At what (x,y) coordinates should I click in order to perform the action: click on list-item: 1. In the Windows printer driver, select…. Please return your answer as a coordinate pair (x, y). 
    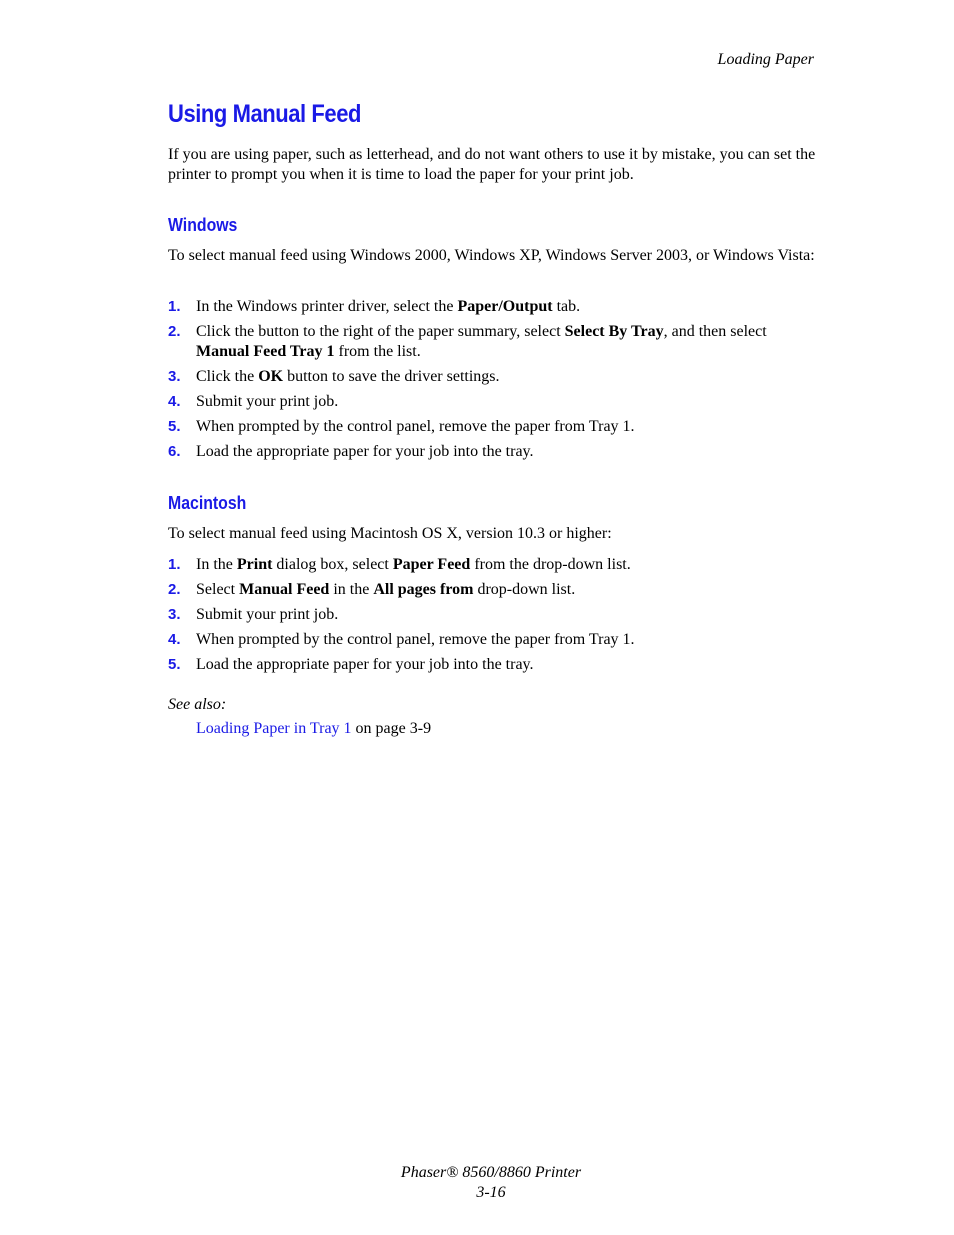
    Looking at the image, I should click on (374, 306).